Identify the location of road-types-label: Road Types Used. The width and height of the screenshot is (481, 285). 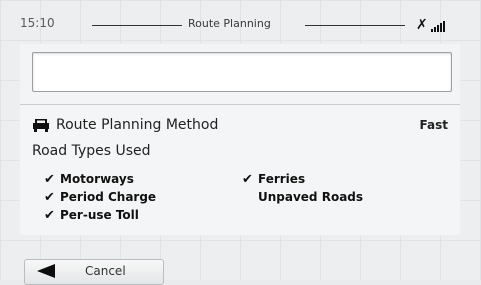
(91, 151).